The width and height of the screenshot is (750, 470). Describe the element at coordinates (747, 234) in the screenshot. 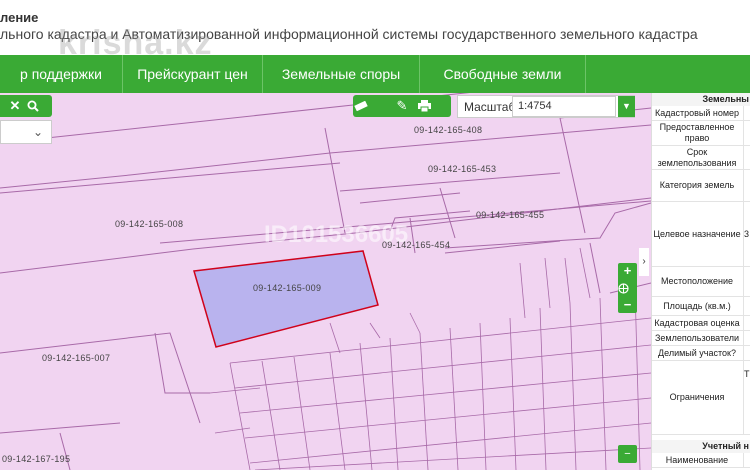

I see `panel-row-value: 3` at that location.